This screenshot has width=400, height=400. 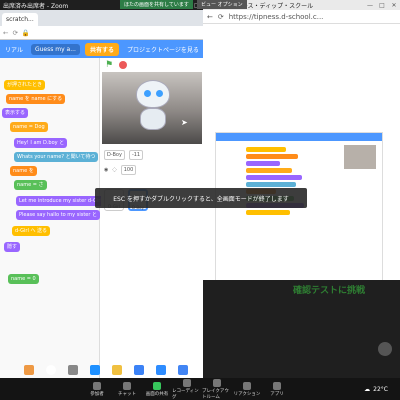 I want to click on record-button: レコーディング, so click(x=187, y=389).